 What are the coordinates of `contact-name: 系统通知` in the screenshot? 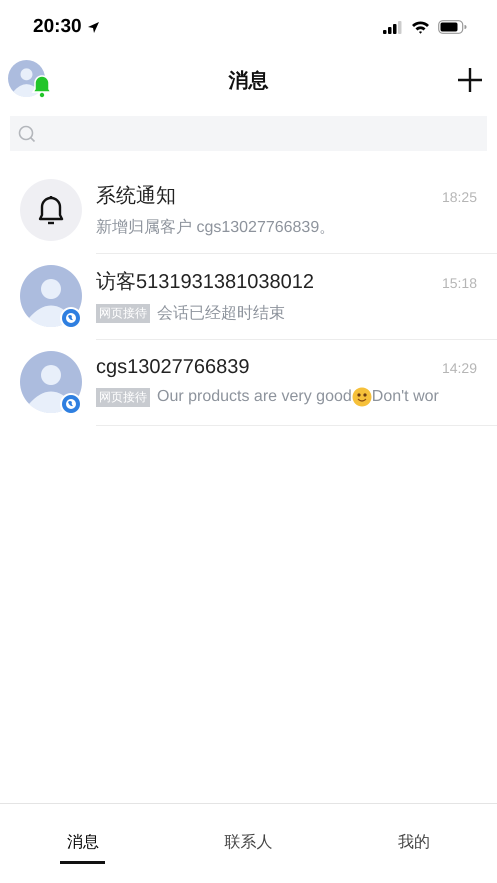 It's located at (136, 195).